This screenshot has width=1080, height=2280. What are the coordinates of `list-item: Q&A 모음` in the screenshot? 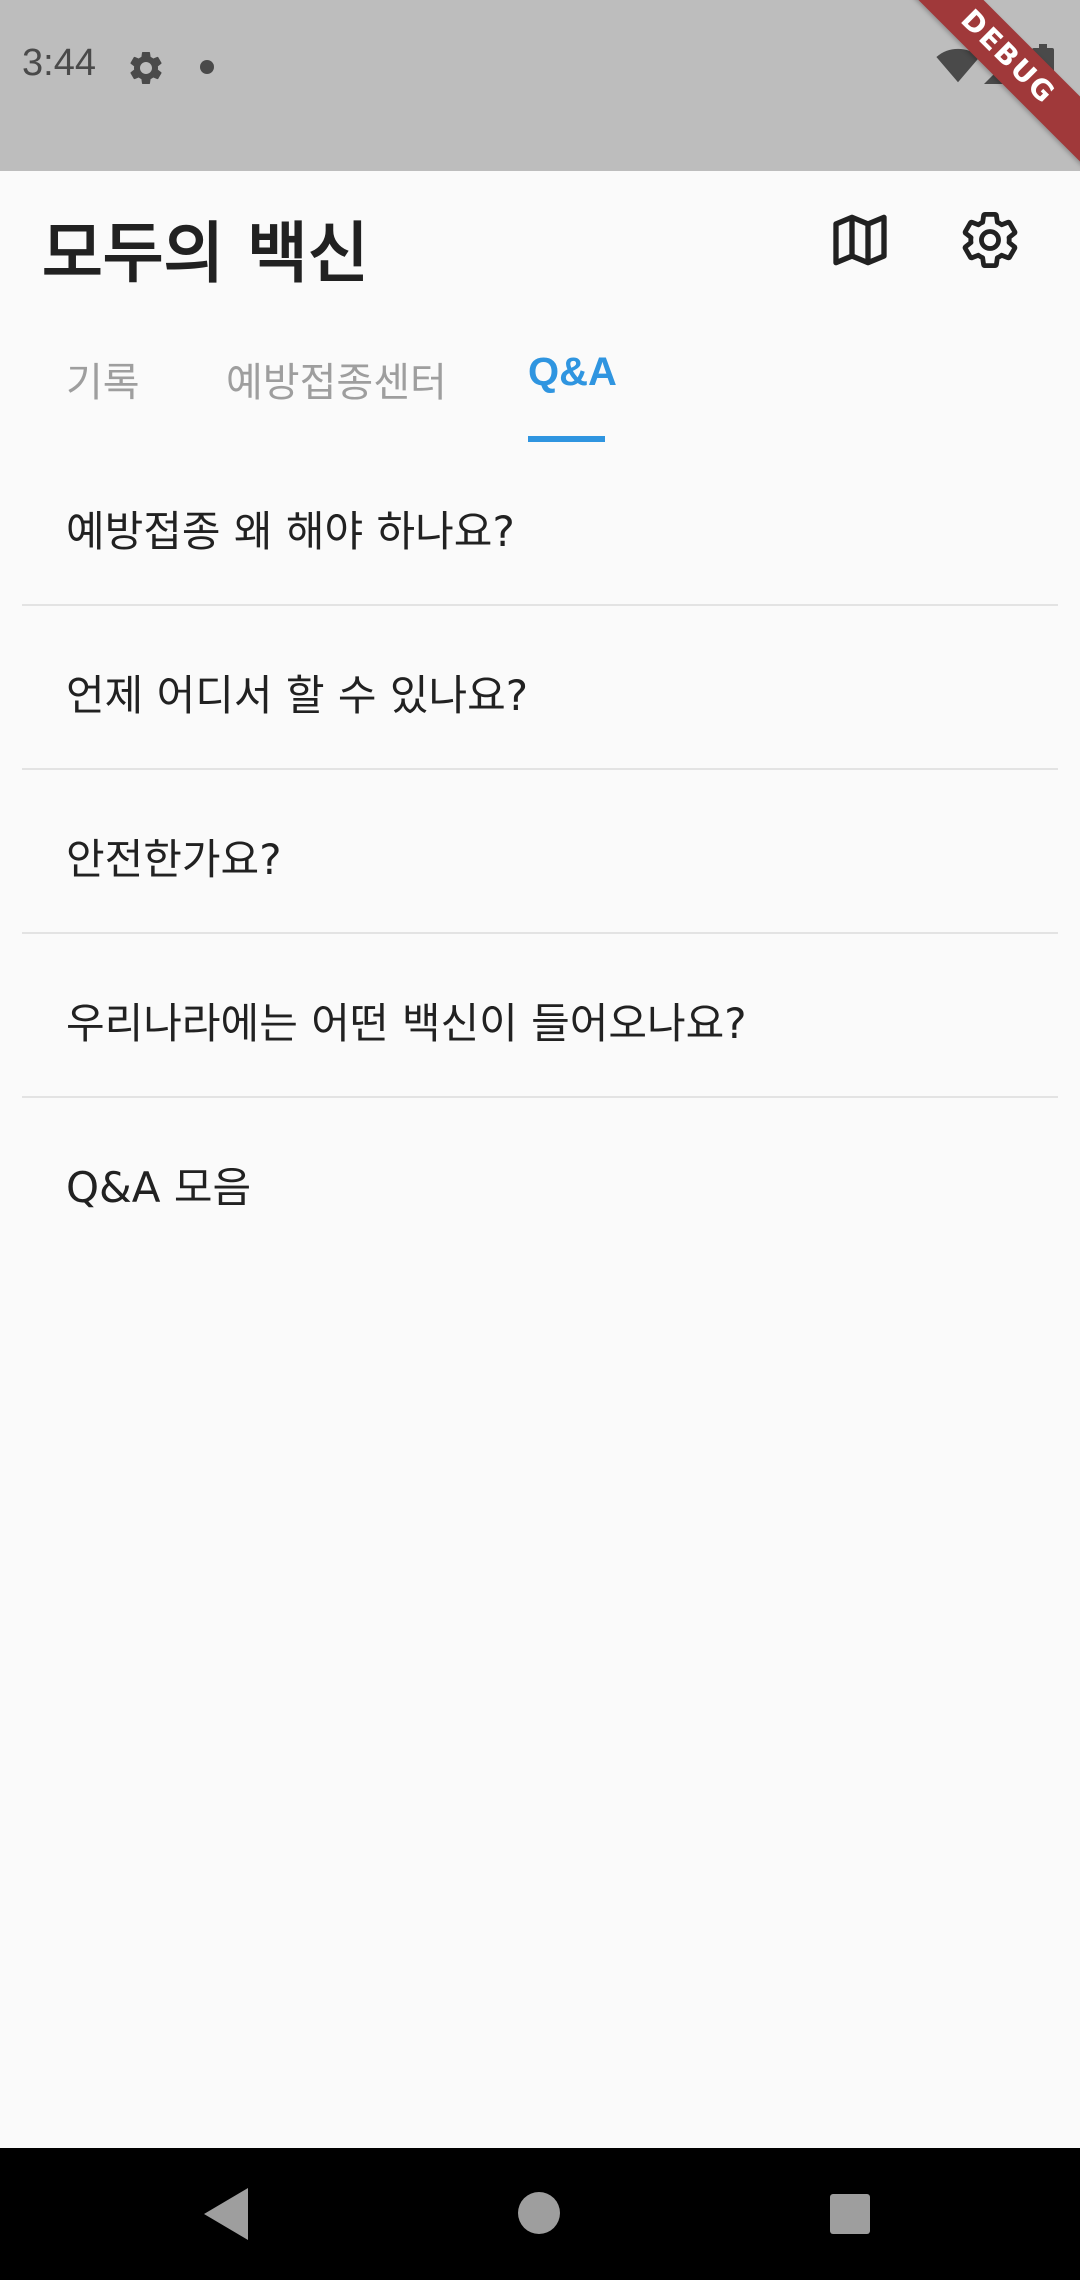 It's located at (540, 1180).